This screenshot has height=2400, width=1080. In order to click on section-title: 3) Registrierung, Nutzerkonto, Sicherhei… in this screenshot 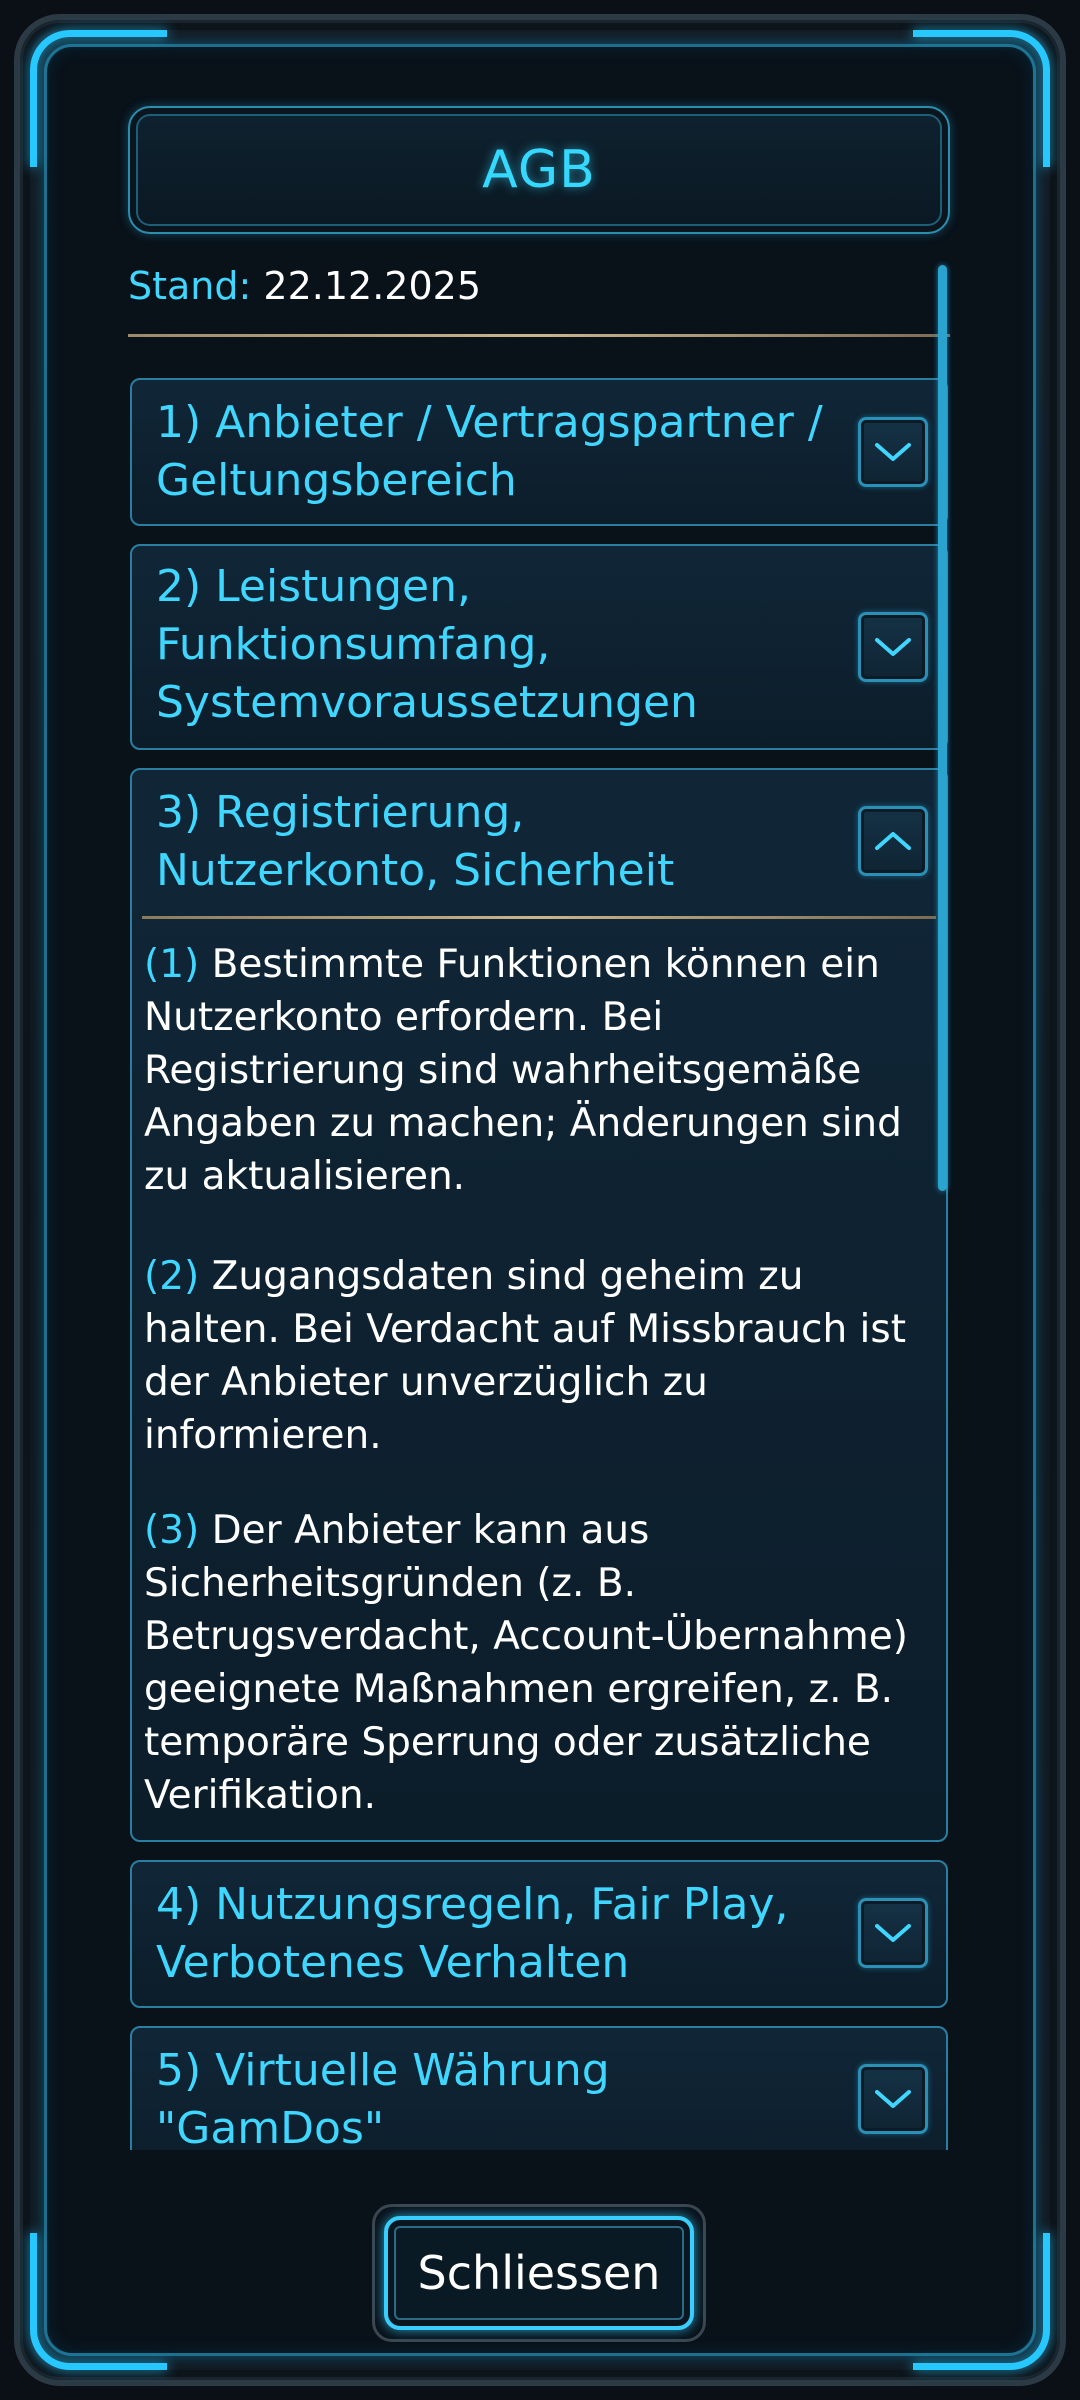, I will do `click(491, 842)`.